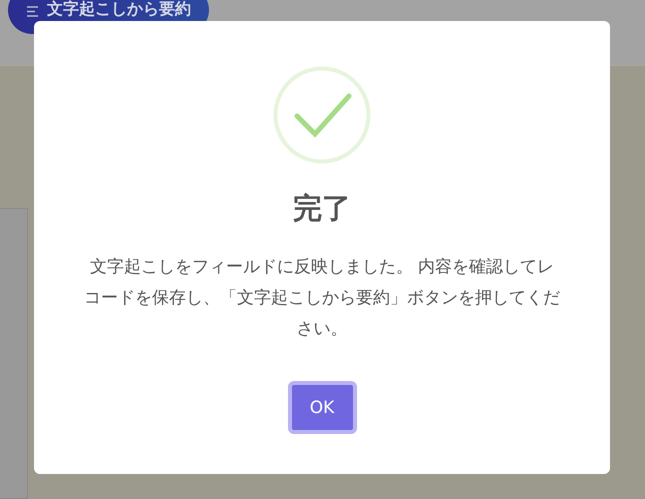 This screenshot has height=499, width=645. I want to click on dialog-message: 文字起こしをフィールドに反映しました。 内容を確認してレコードを保存し、「文字起こしから要約」ボタンを押してください。, so click(322, 298).